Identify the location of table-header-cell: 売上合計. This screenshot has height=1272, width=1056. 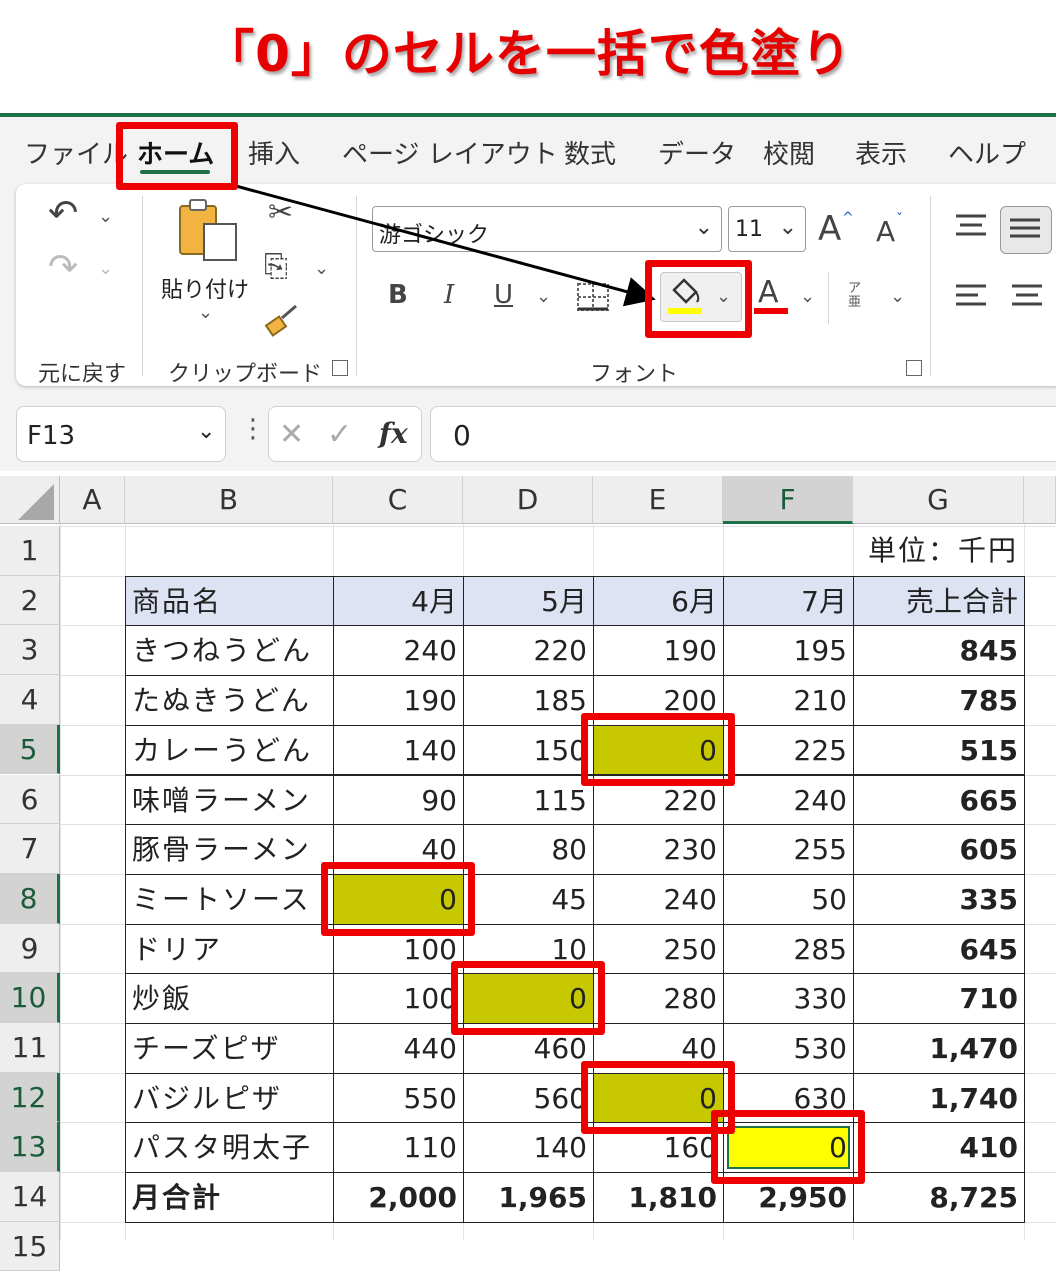
(939, 601).